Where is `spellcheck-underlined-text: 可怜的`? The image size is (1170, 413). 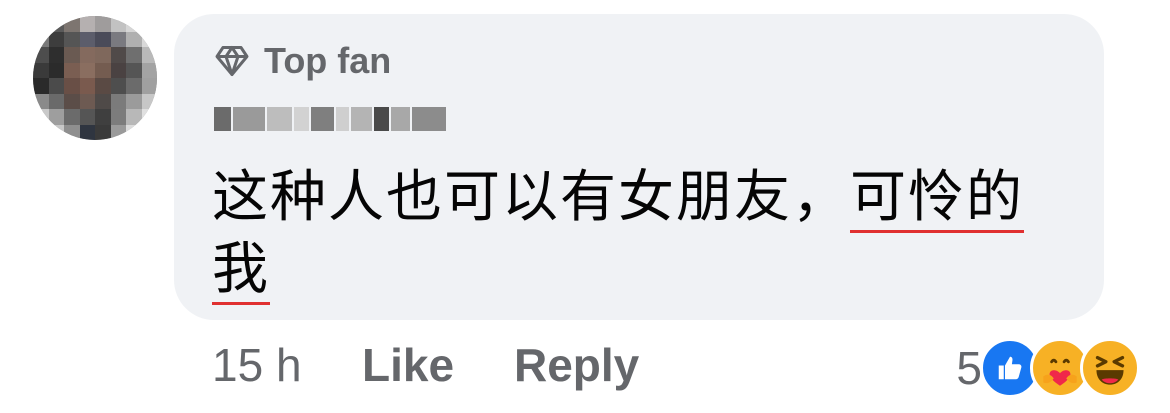
spellcheck-underlined-text: 可怜的 is located at coordinates (937, 199).